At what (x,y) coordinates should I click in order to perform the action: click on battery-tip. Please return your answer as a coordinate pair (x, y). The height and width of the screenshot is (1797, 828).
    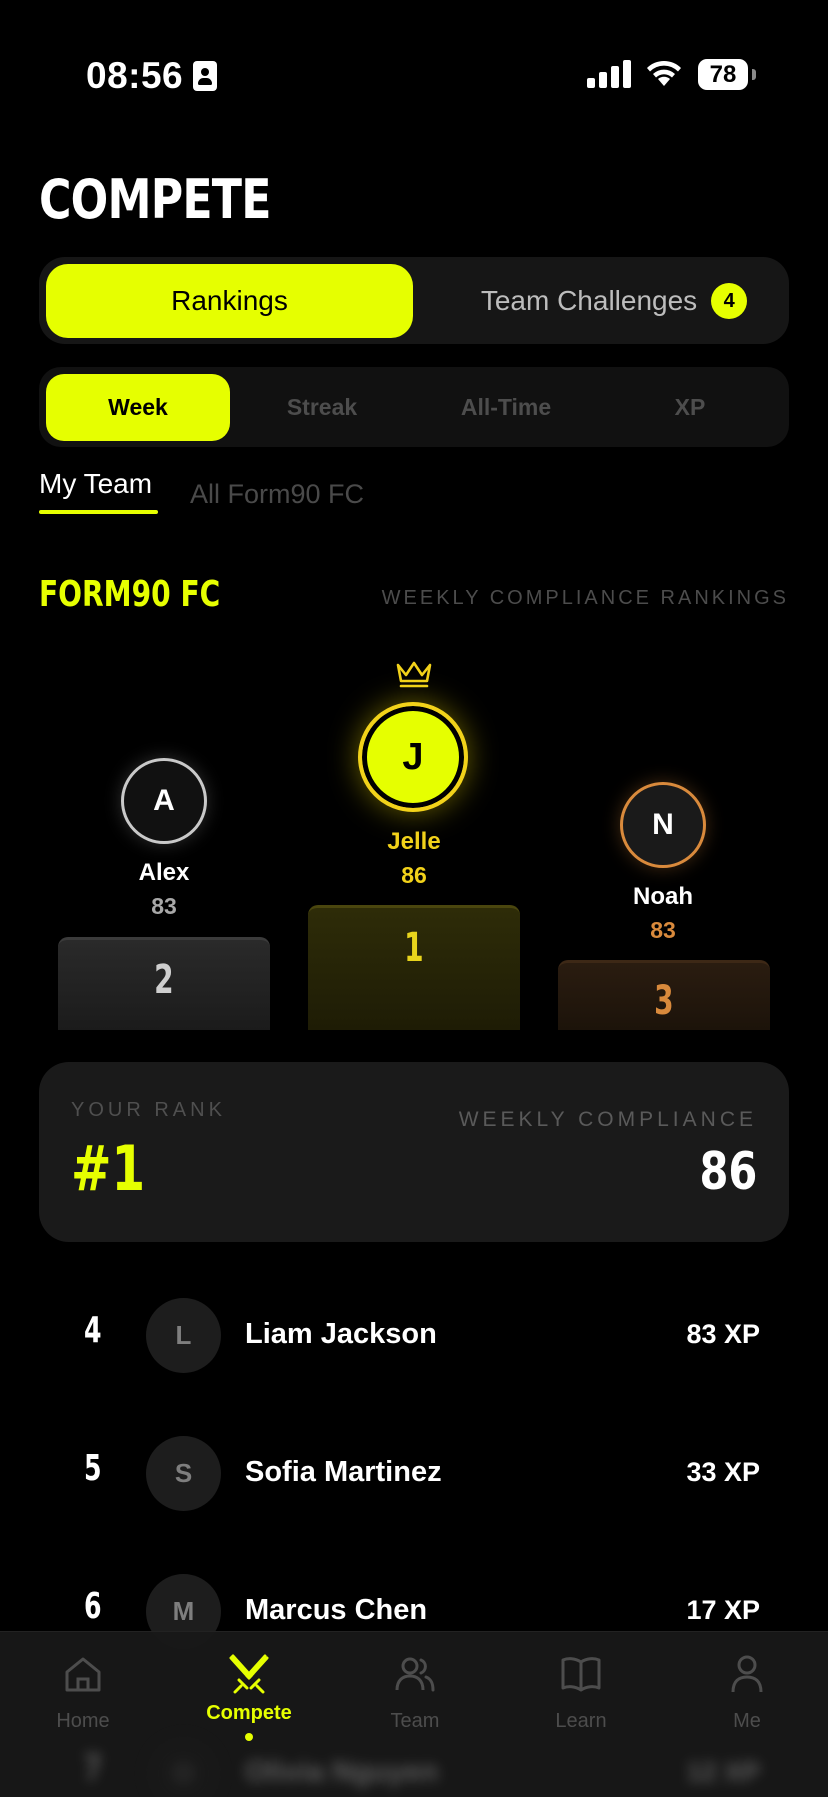
    Looking at the image, I should click on (754, 74).